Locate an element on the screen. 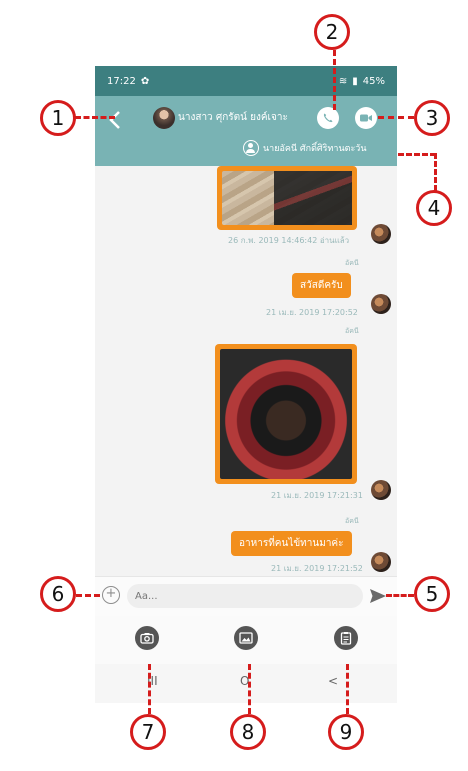  video-call-button is located at coordinates (366, 118).